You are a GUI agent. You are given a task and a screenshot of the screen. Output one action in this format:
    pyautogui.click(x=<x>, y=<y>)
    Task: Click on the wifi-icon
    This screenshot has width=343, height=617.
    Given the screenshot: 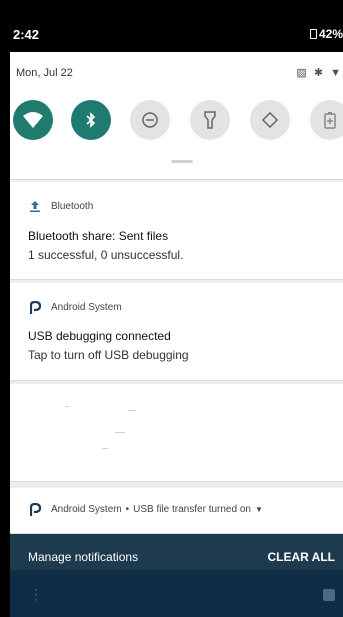 What is the action you would take?
    pyautogui.click(x=33, y=120)
    